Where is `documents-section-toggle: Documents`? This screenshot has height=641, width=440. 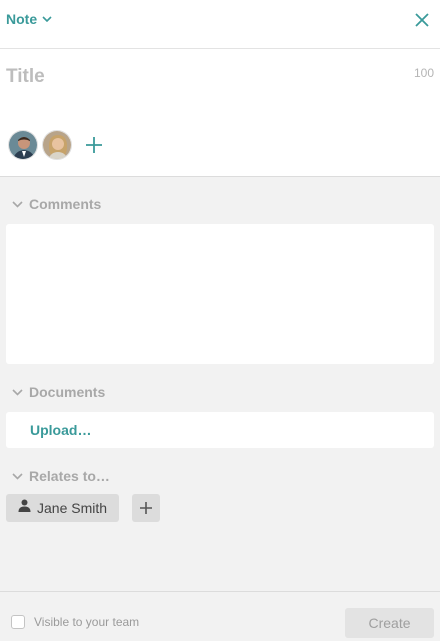
documents-section-toggle: Documents is located at coordinates (58, 392).